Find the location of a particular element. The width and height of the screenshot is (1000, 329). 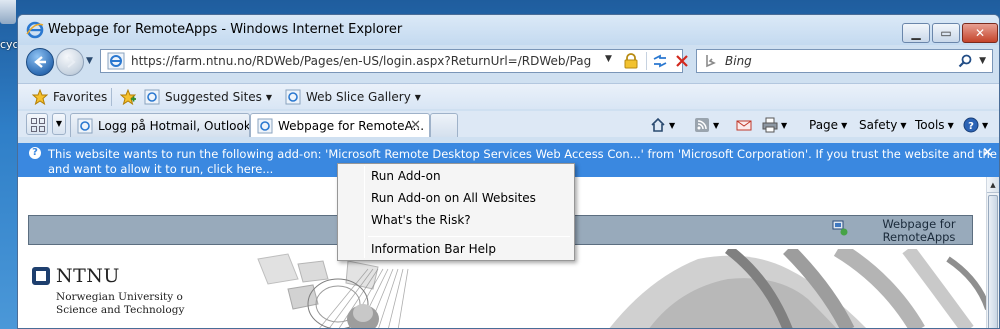

favorites-star-icon is located at coordinates (40, 97).